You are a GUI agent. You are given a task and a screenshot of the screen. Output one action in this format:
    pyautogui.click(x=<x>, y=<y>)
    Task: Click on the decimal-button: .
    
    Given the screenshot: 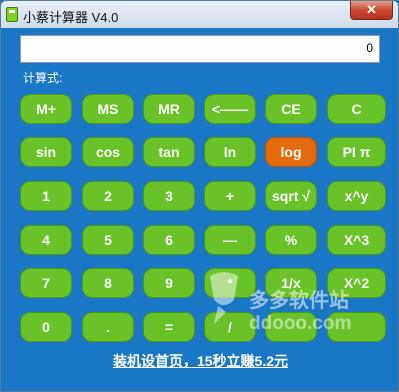 What is the action you would take?
    pyautogui.click(x=108, y=327)
    